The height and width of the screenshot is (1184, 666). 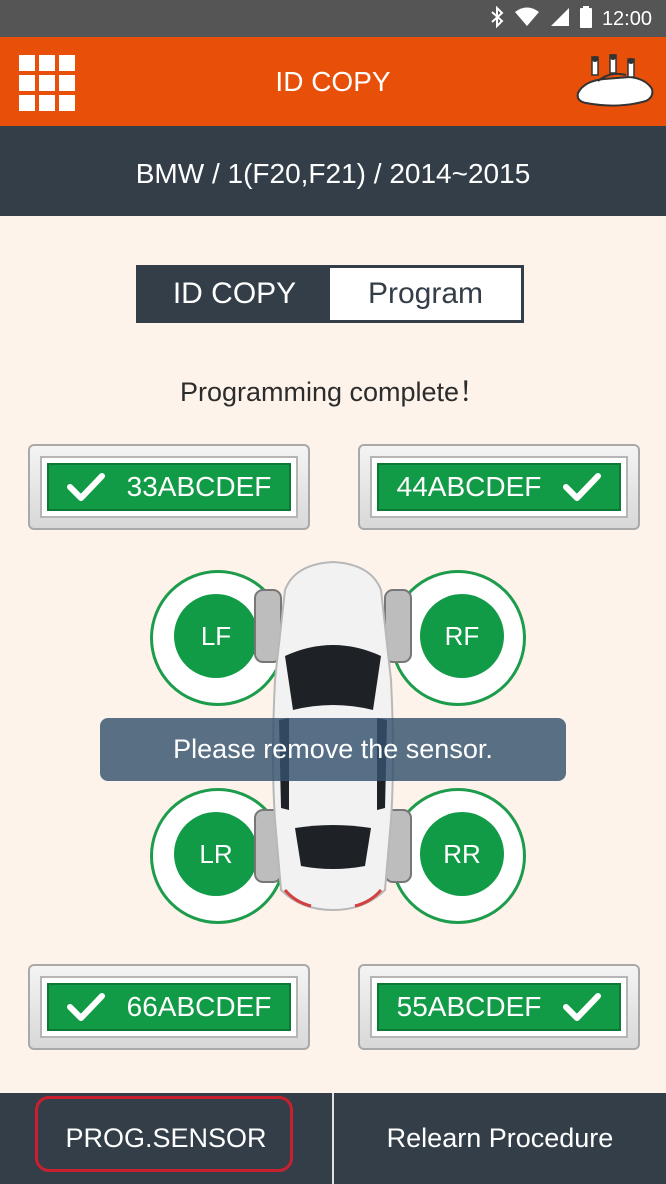 I want to click on wheel-rr: RR, so click(x=462, y=854).